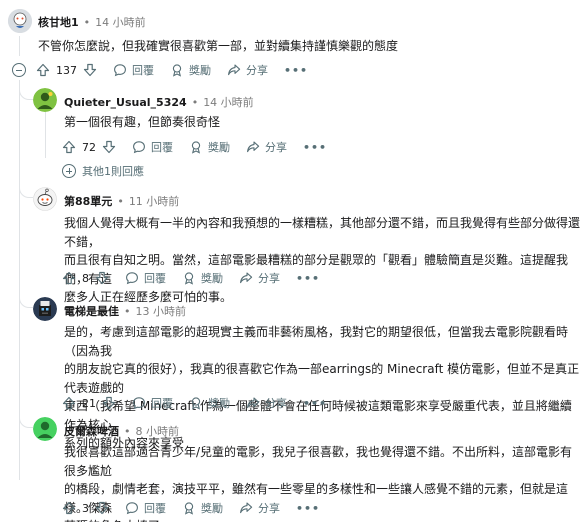 The height and width of the screenshot is (522, 584). I want to click on vote-count: 3, so click(85, 508).